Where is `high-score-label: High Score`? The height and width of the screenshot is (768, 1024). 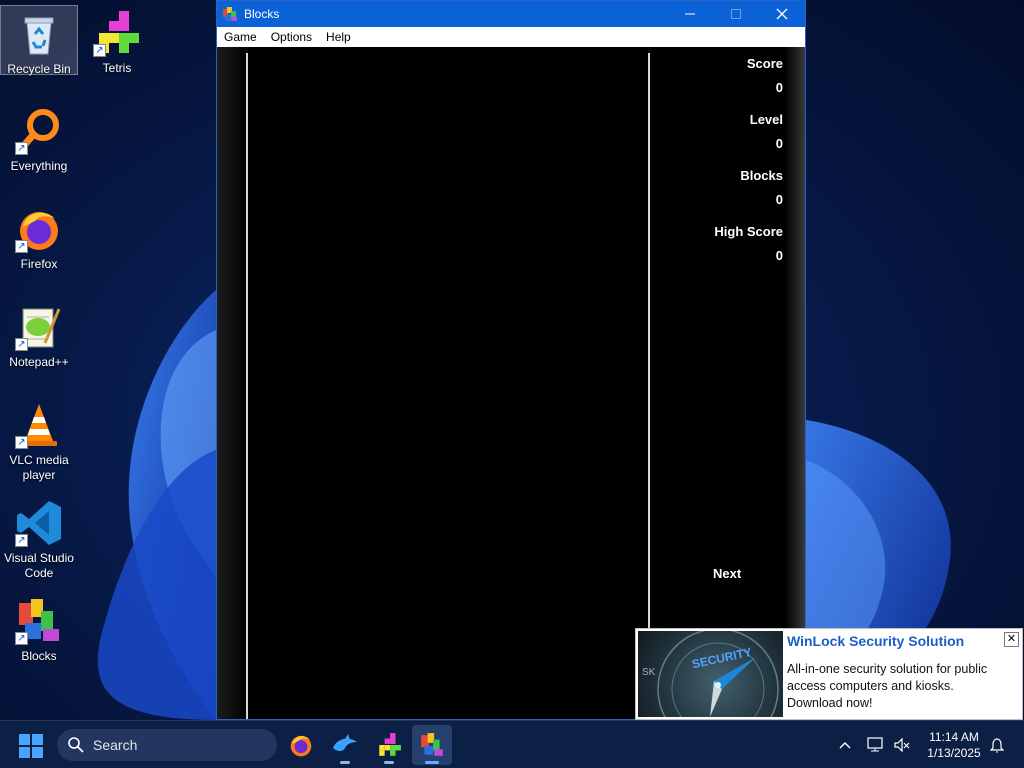
high-score-label: High Score is located at coordinates (748, 231).